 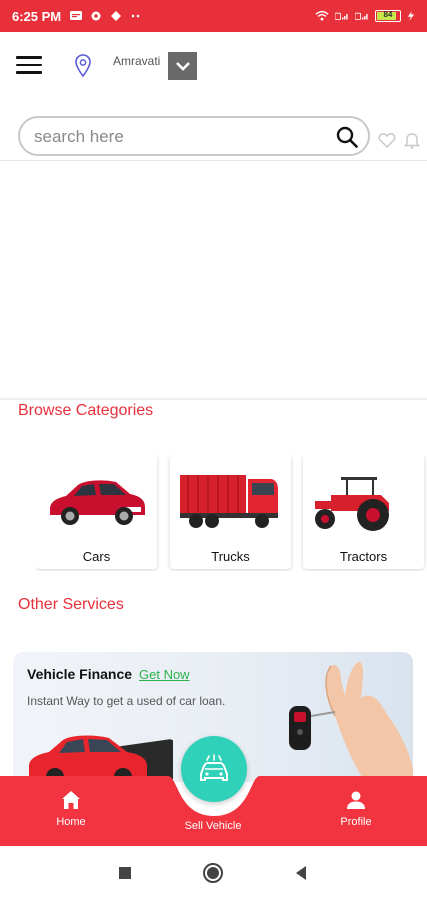 I want to click on chevron-down-icon, so click(x=182, y=66).